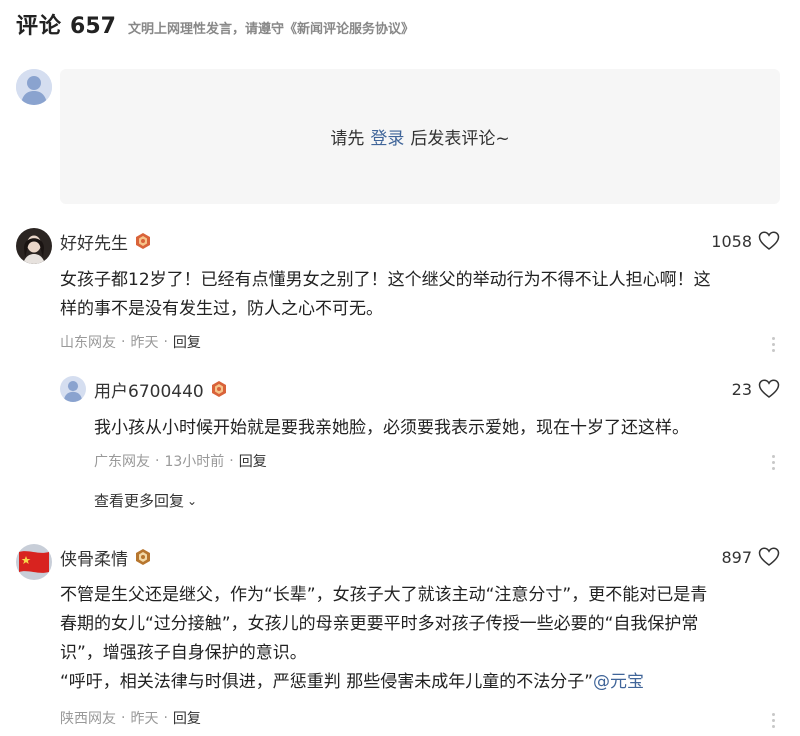 This screenshot has width=800, height=736. What do you see at coordinates (271, 27) in the screenshot?
I see `comment-notice: 文明上网理性发言，请遵守《新闻评论服务协议》` at bounding box center [271, 27].